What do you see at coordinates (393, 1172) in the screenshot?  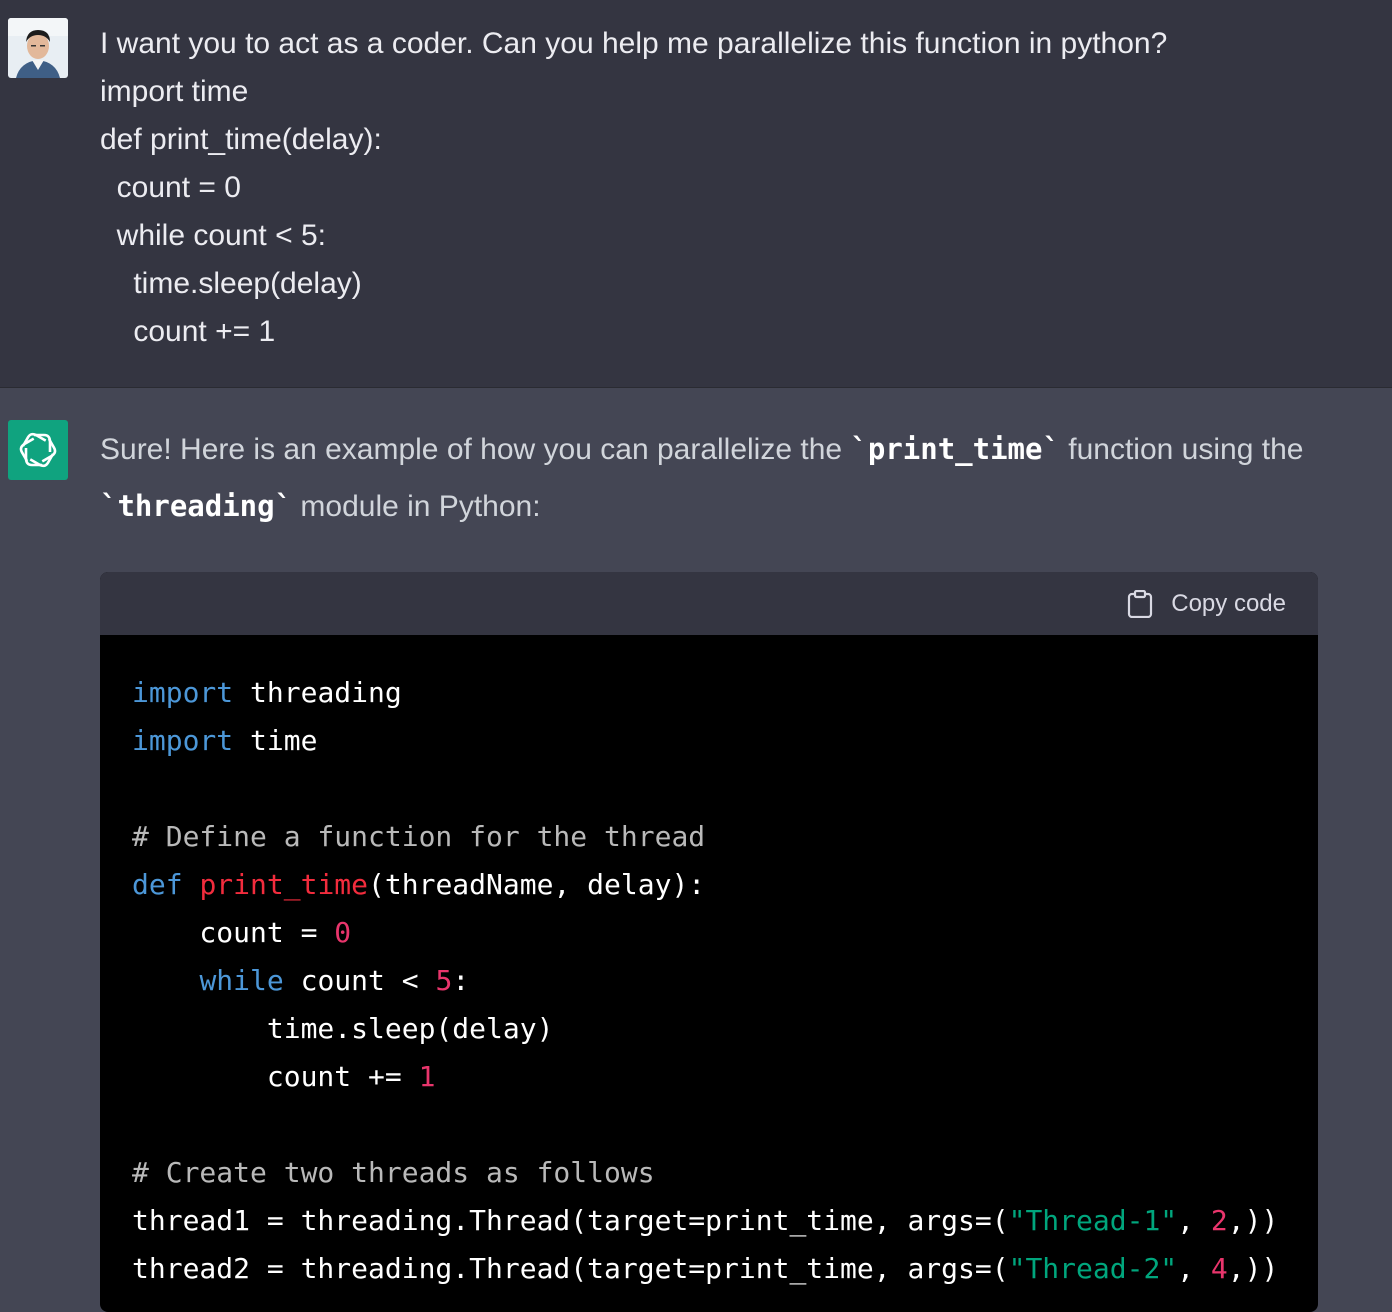 I see `code-comment: # Create two threads as follows` at bounding box center [393, 1172].